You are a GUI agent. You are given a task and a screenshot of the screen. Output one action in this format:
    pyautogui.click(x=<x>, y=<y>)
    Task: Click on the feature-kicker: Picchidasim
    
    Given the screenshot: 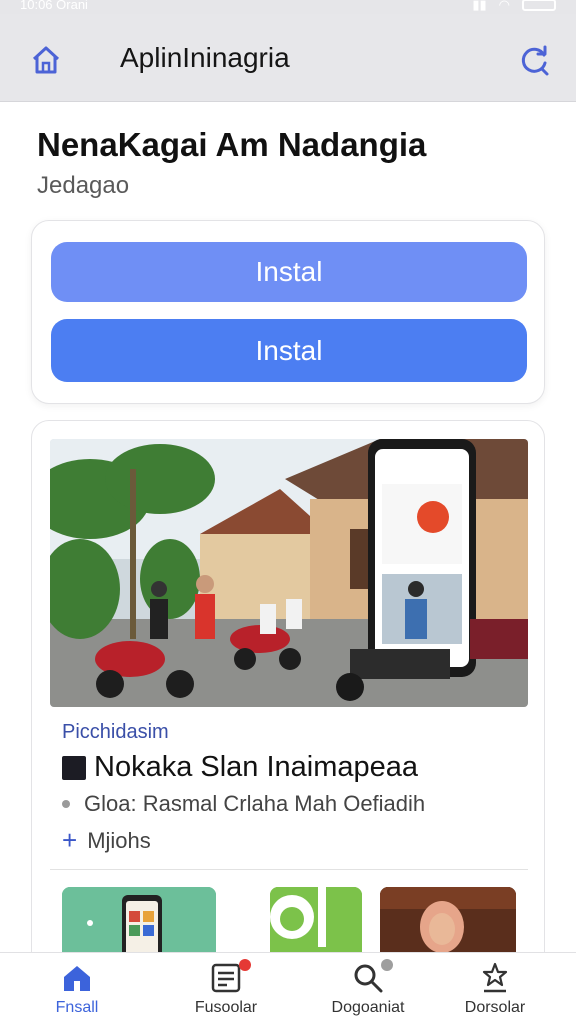 What is the action you would take?
    pyautogui.click(x=115, y=732)
    